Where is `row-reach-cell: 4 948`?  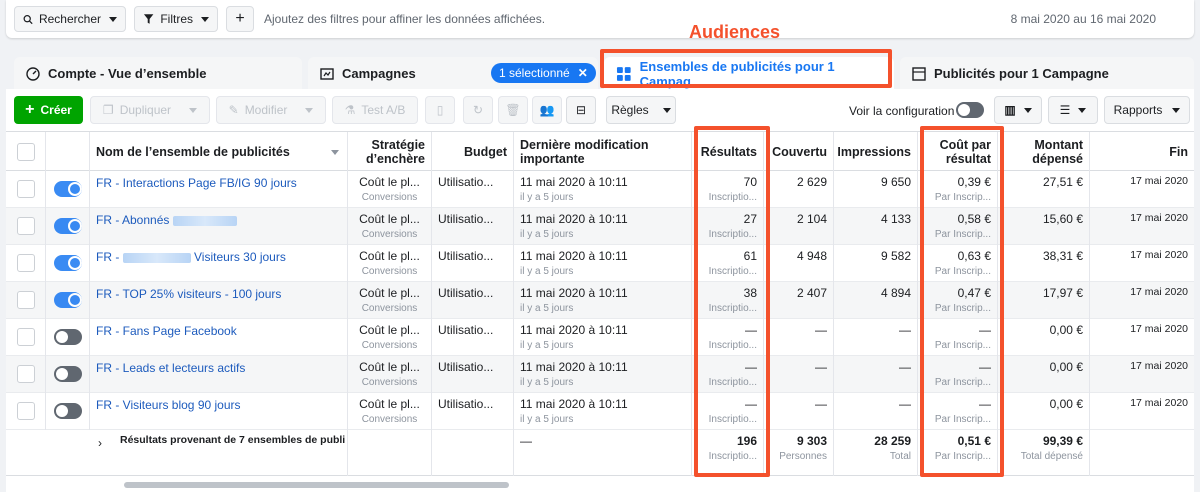
row-reach-cell: 4 948 is located at coordinates (799, 263).